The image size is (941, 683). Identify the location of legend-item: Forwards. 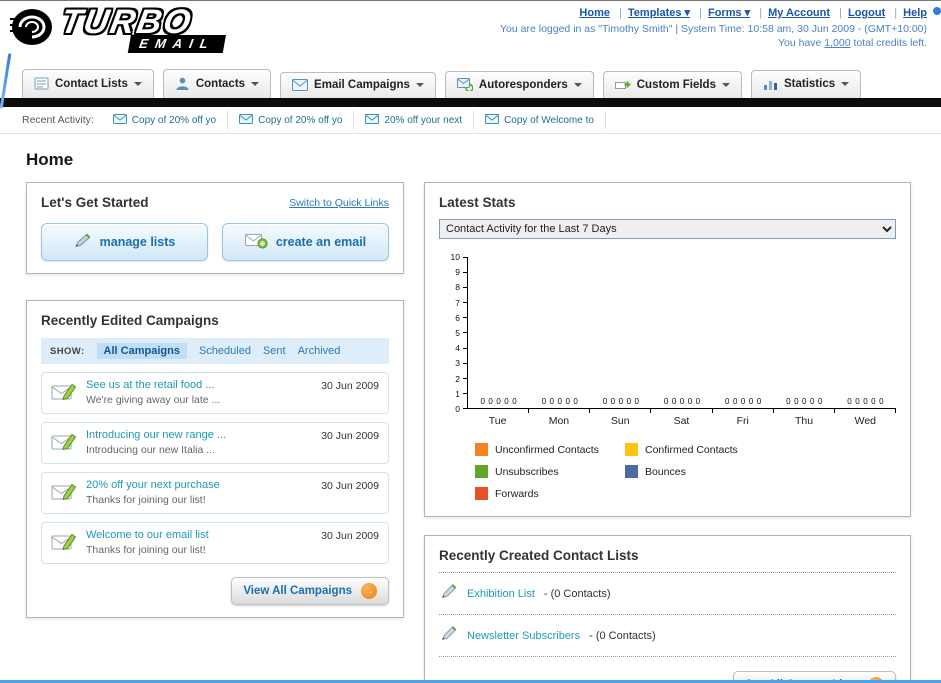
(550, 493).